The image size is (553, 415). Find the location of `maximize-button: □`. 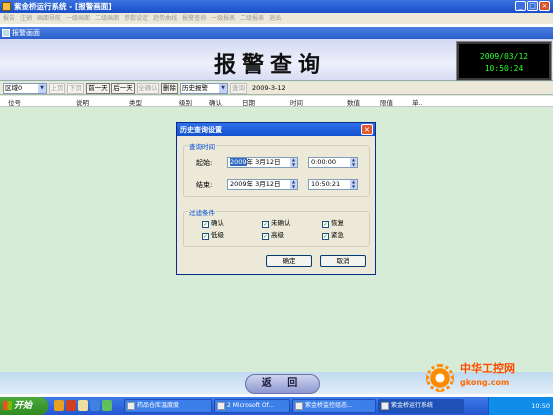

maximize-button: □ is located at coordinates (532, 6).